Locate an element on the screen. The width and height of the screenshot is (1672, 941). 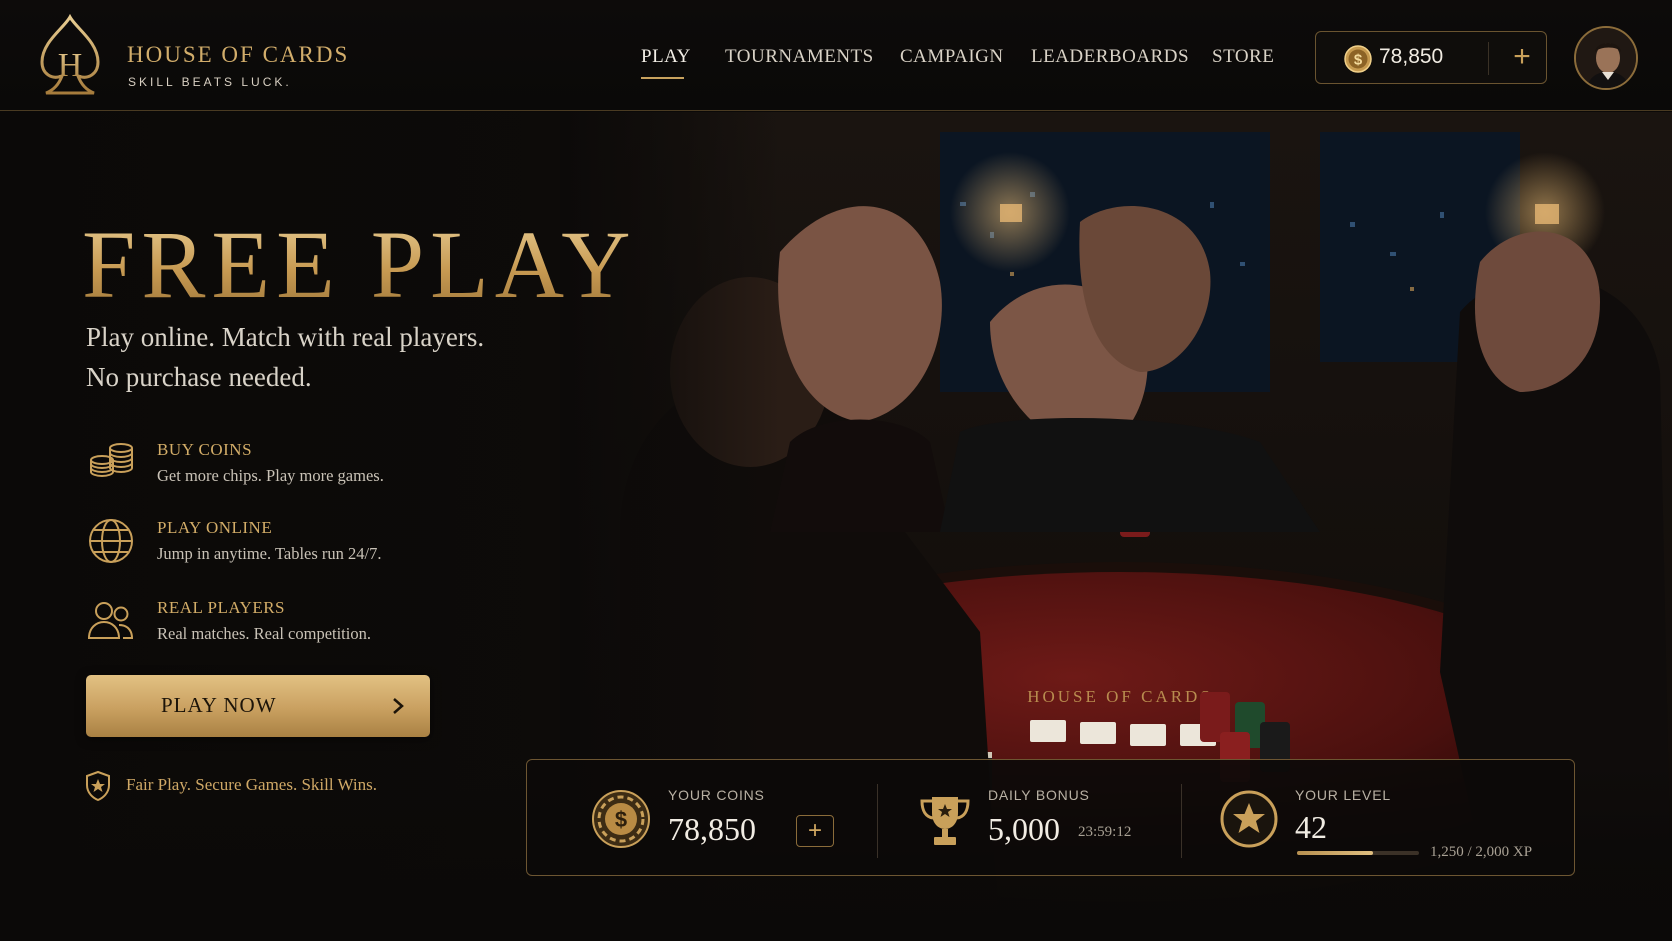
xp-progress-fill is located at coordinates (1335, 853).